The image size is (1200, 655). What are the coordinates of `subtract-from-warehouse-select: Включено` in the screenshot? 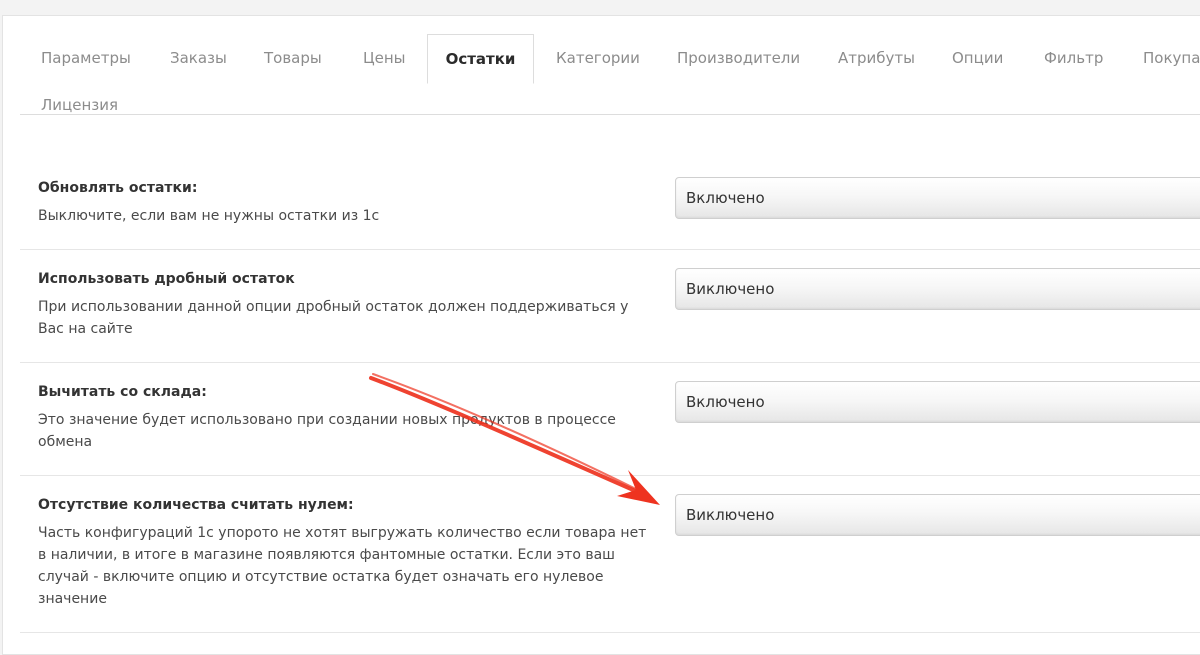 It's located at (937, 402).